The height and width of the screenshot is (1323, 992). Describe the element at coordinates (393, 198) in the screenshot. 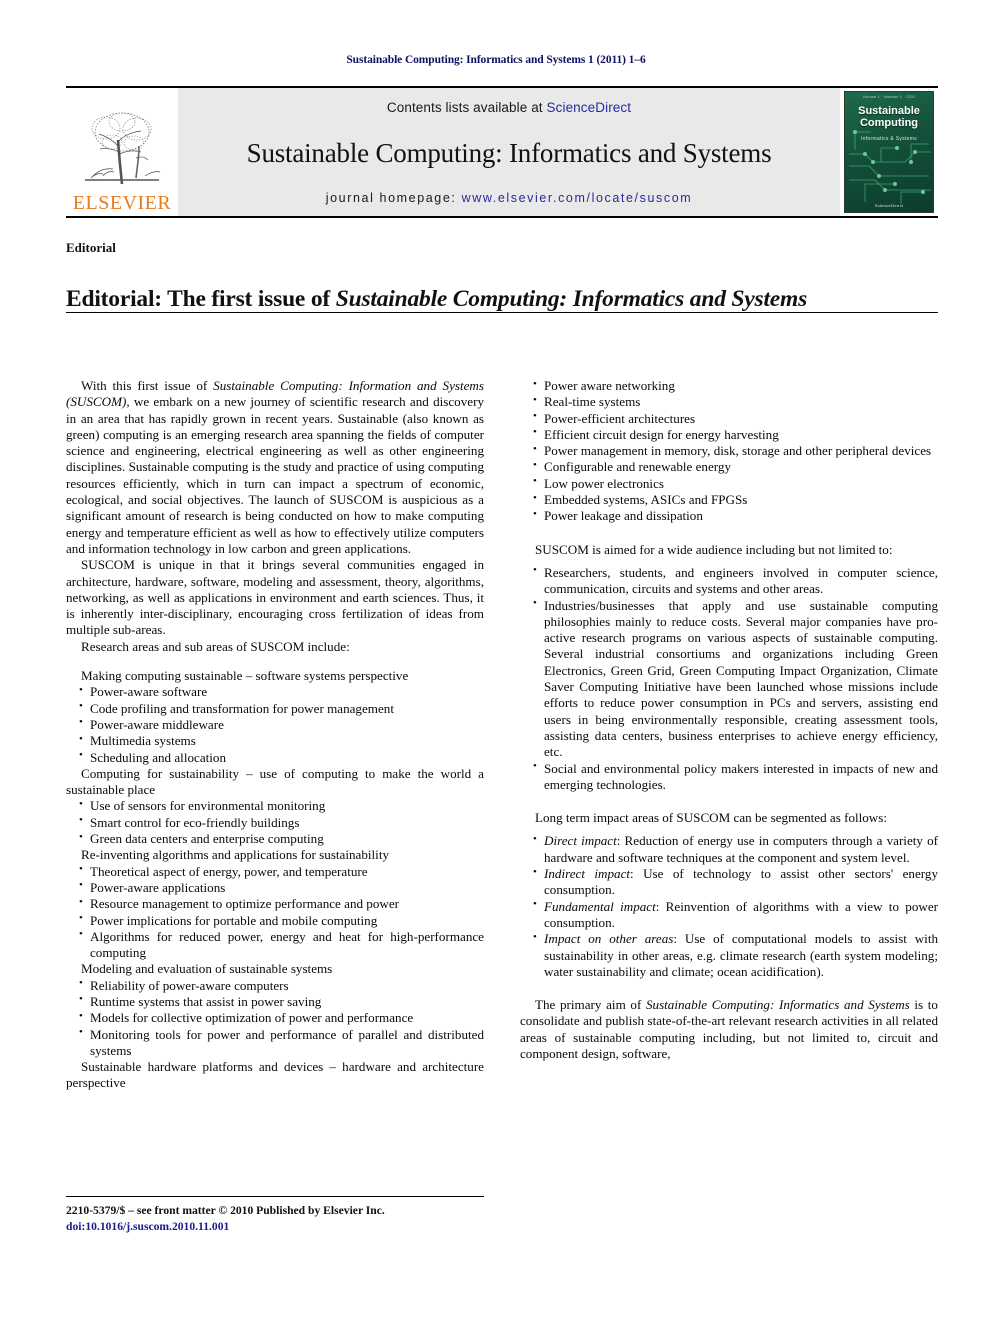

I see `homepage-prefix: journal homepage:` at that location.